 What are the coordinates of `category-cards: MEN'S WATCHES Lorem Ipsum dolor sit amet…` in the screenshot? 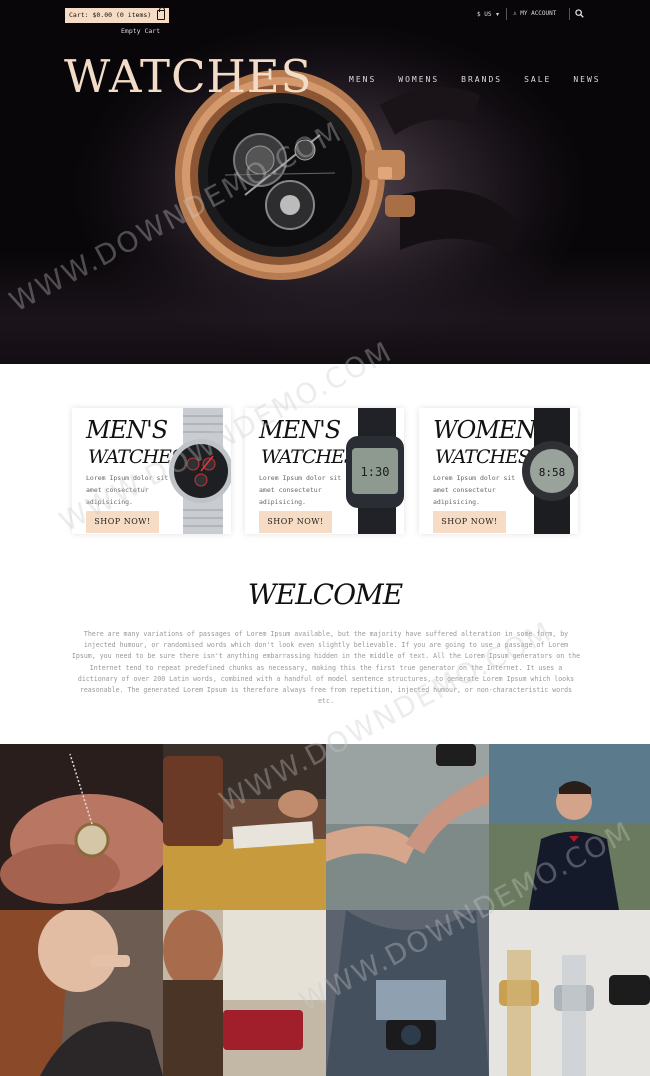 It's located at (325, 471).